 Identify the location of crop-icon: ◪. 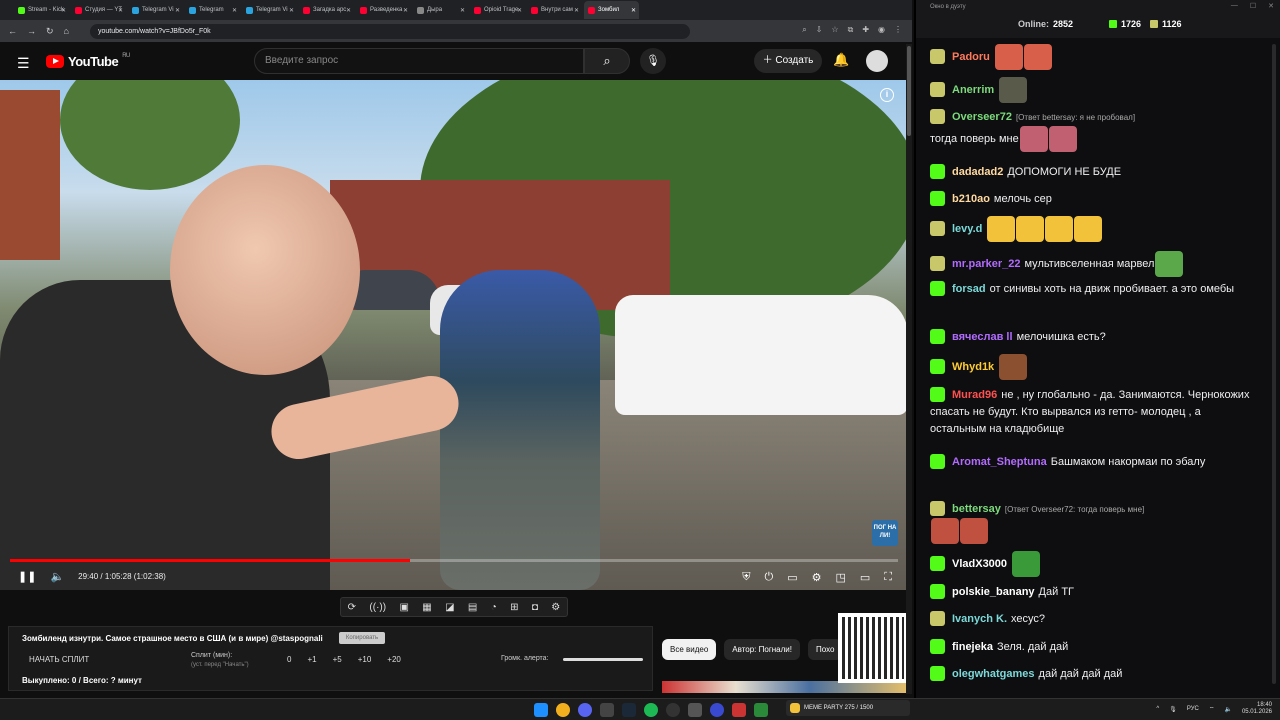
(449, 607).